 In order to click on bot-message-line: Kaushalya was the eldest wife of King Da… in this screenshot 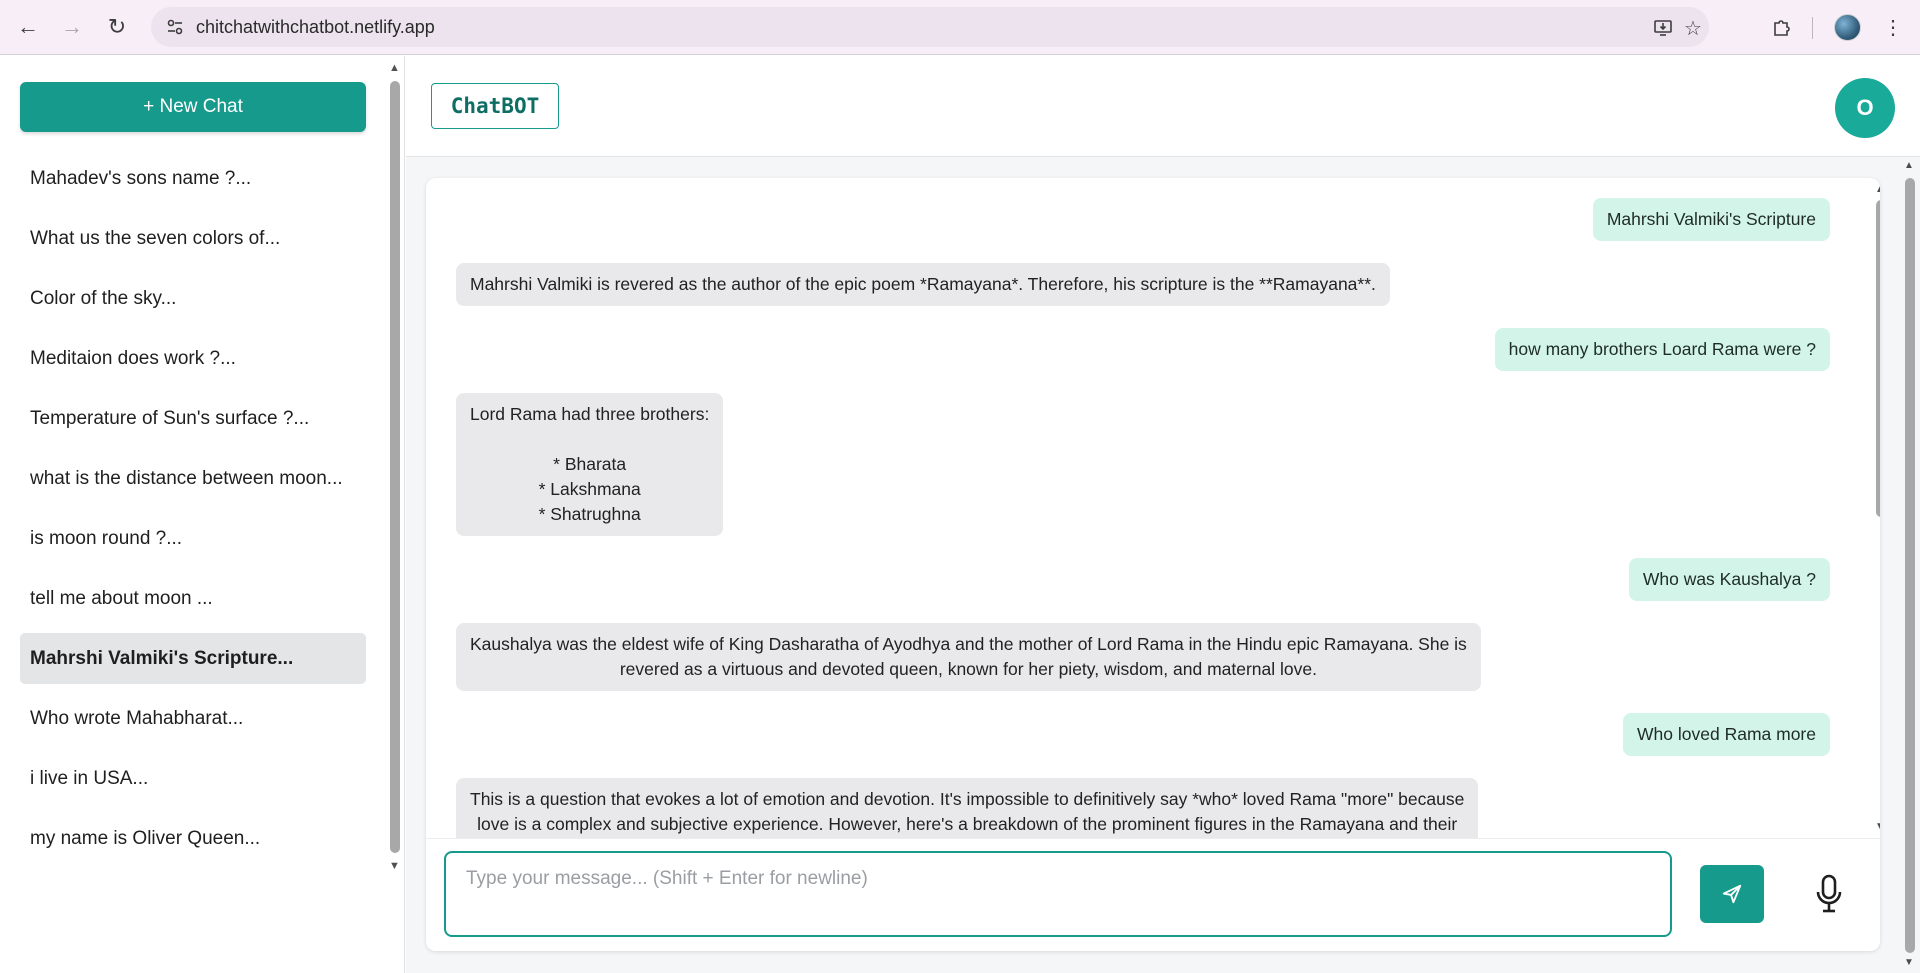, I will do `click(968, 644)`.